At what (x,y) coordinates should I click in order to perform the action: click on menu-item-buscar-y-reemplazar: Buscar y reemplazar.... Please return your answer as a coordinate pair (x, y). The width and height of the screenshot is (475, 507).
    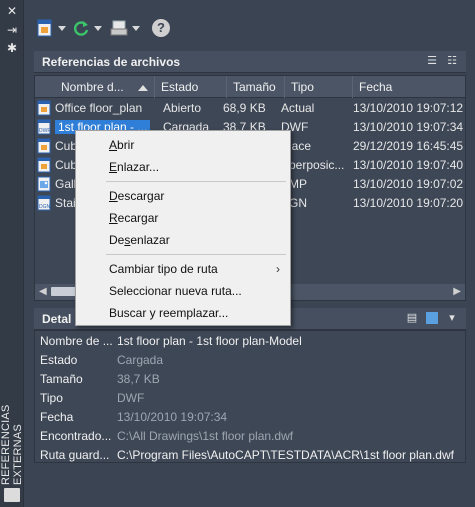
    Looking at the image, I should click on (183, 313).